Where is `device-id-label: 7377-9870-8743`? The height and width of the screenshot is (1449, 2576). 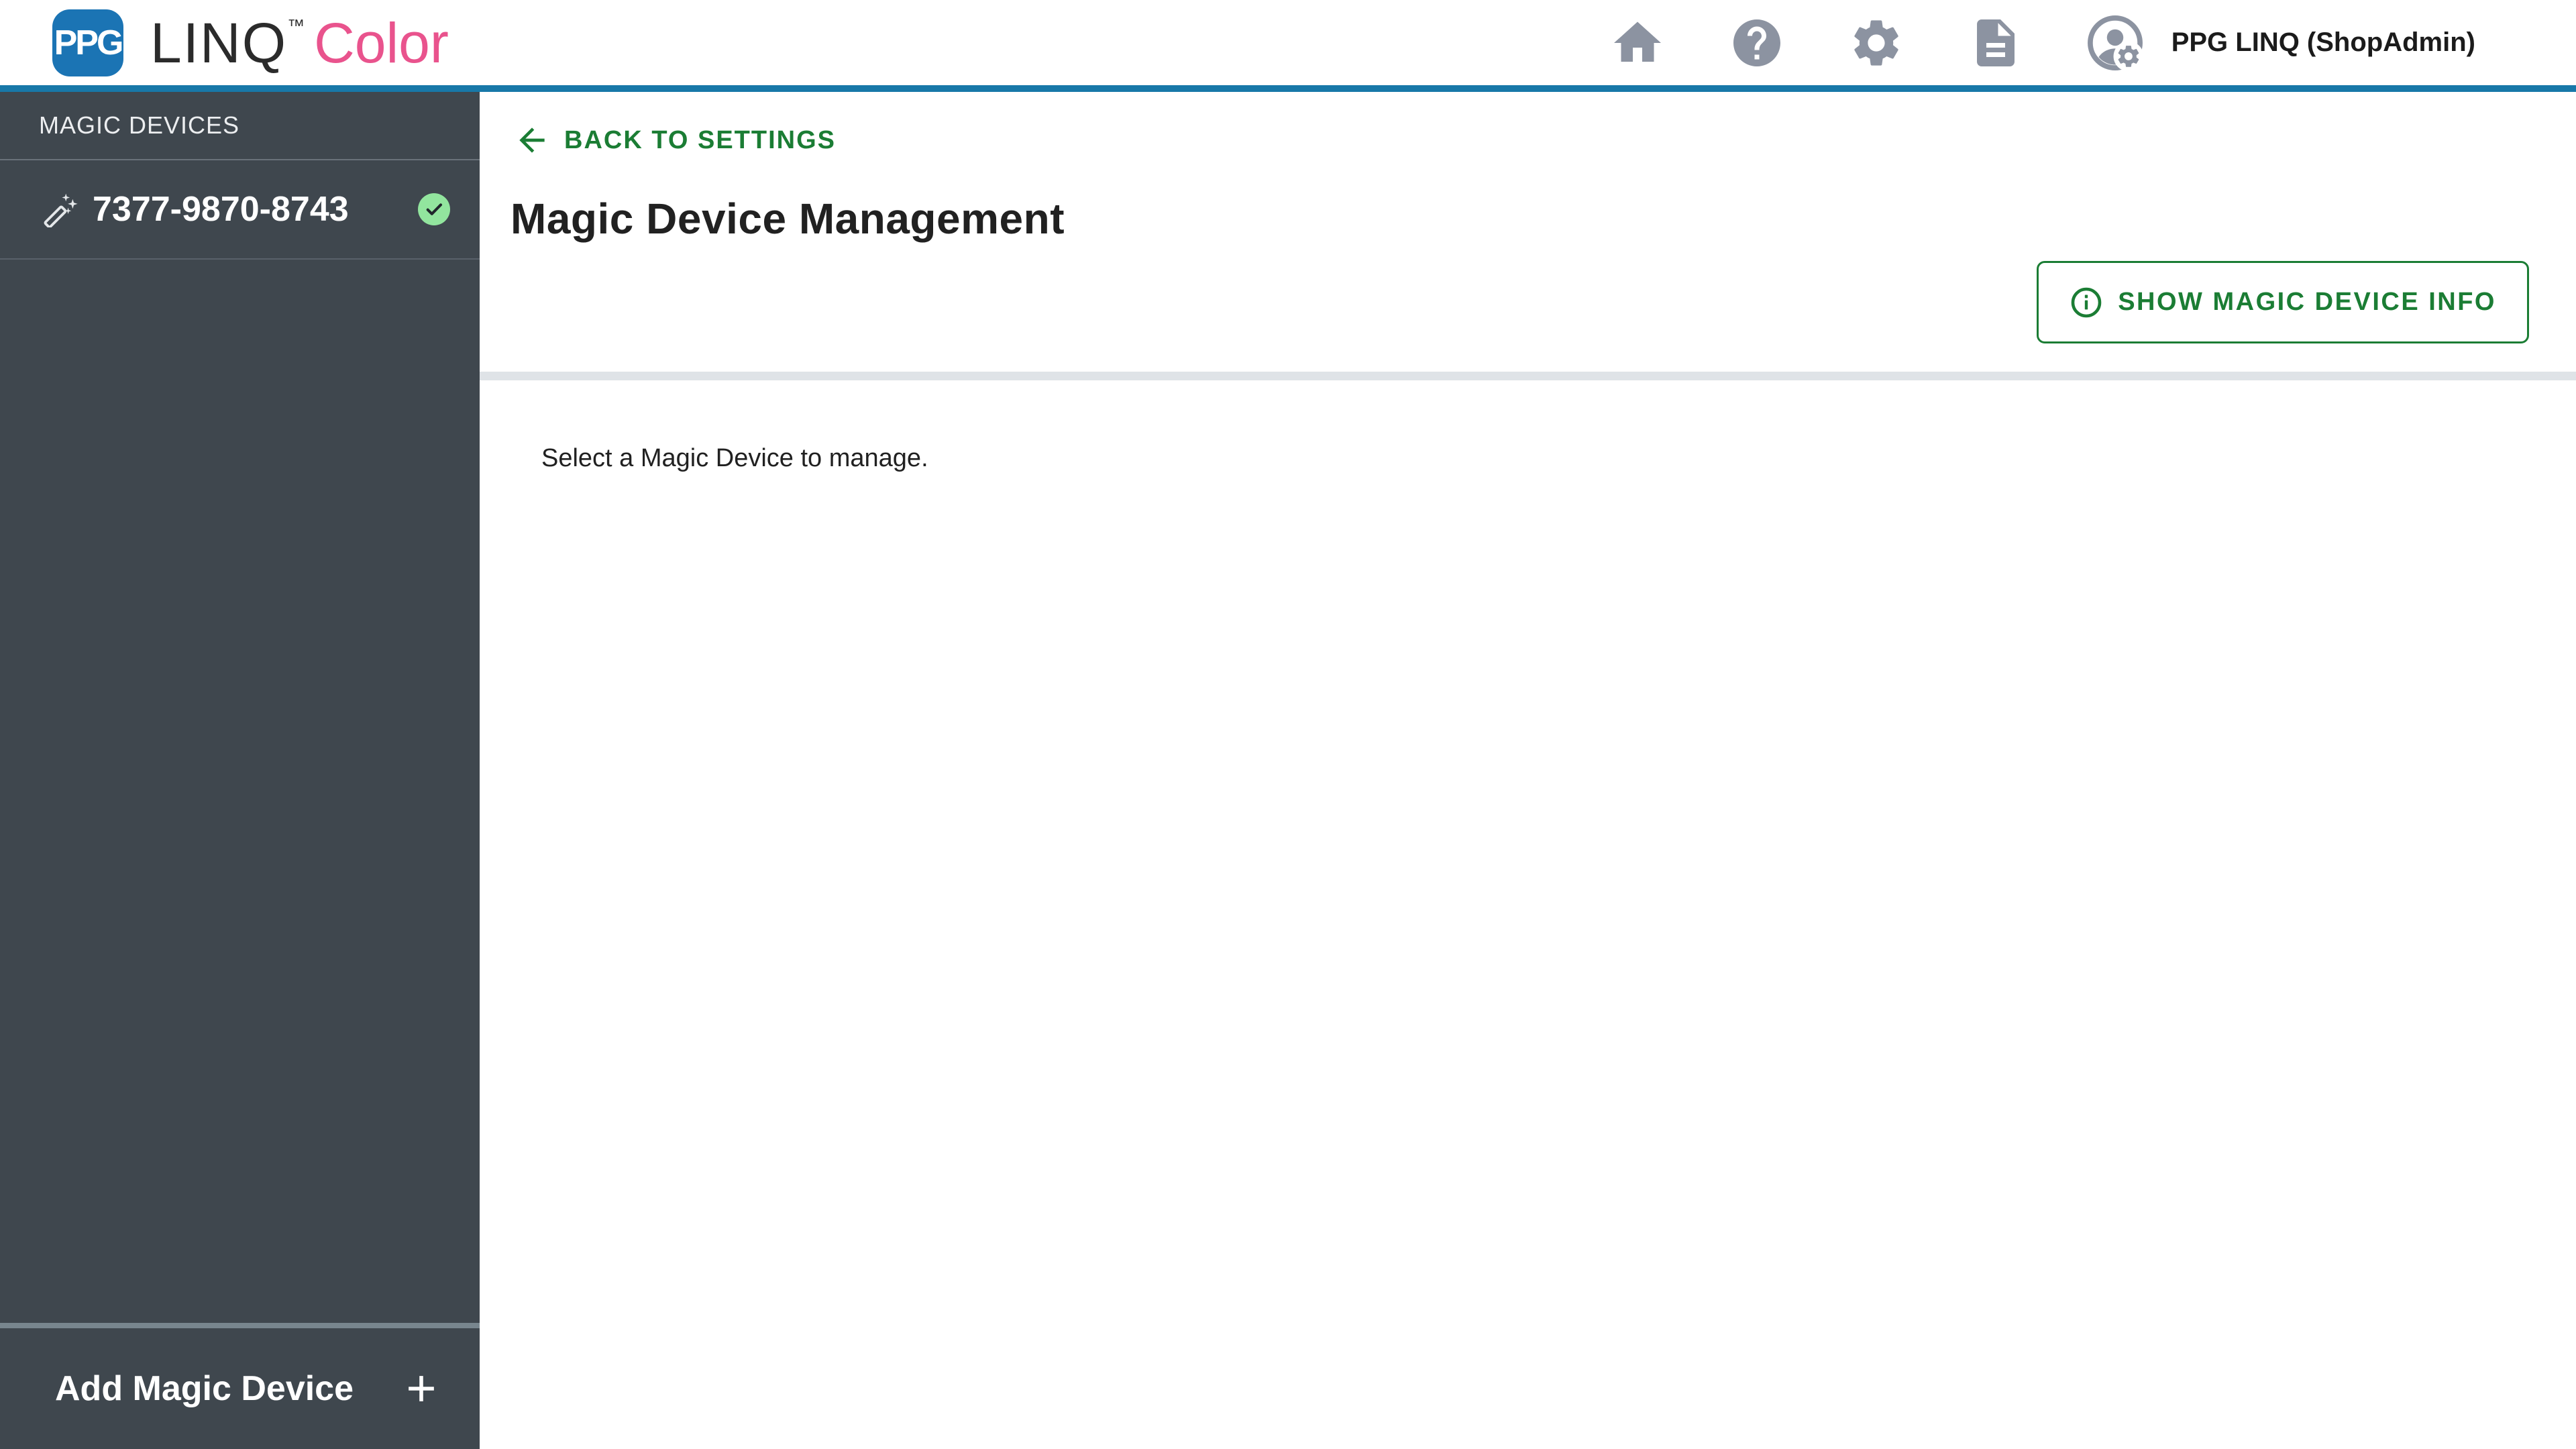 device-id-label: 7377-9870-8743 is located at coordinates (221, 209).